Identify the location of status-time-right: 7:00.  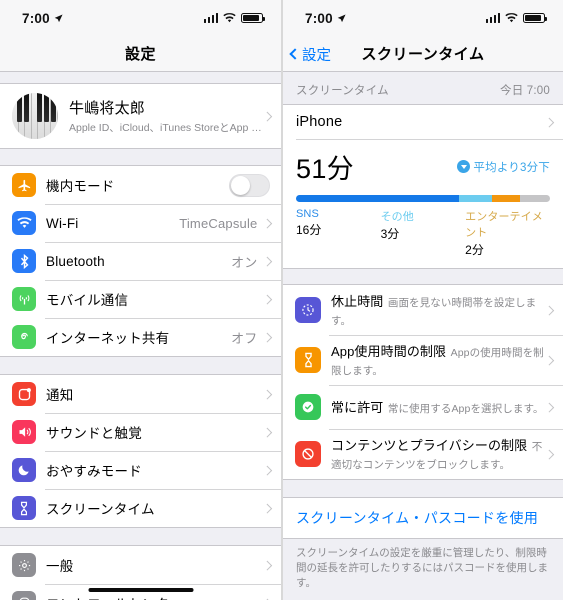
(325, 18).